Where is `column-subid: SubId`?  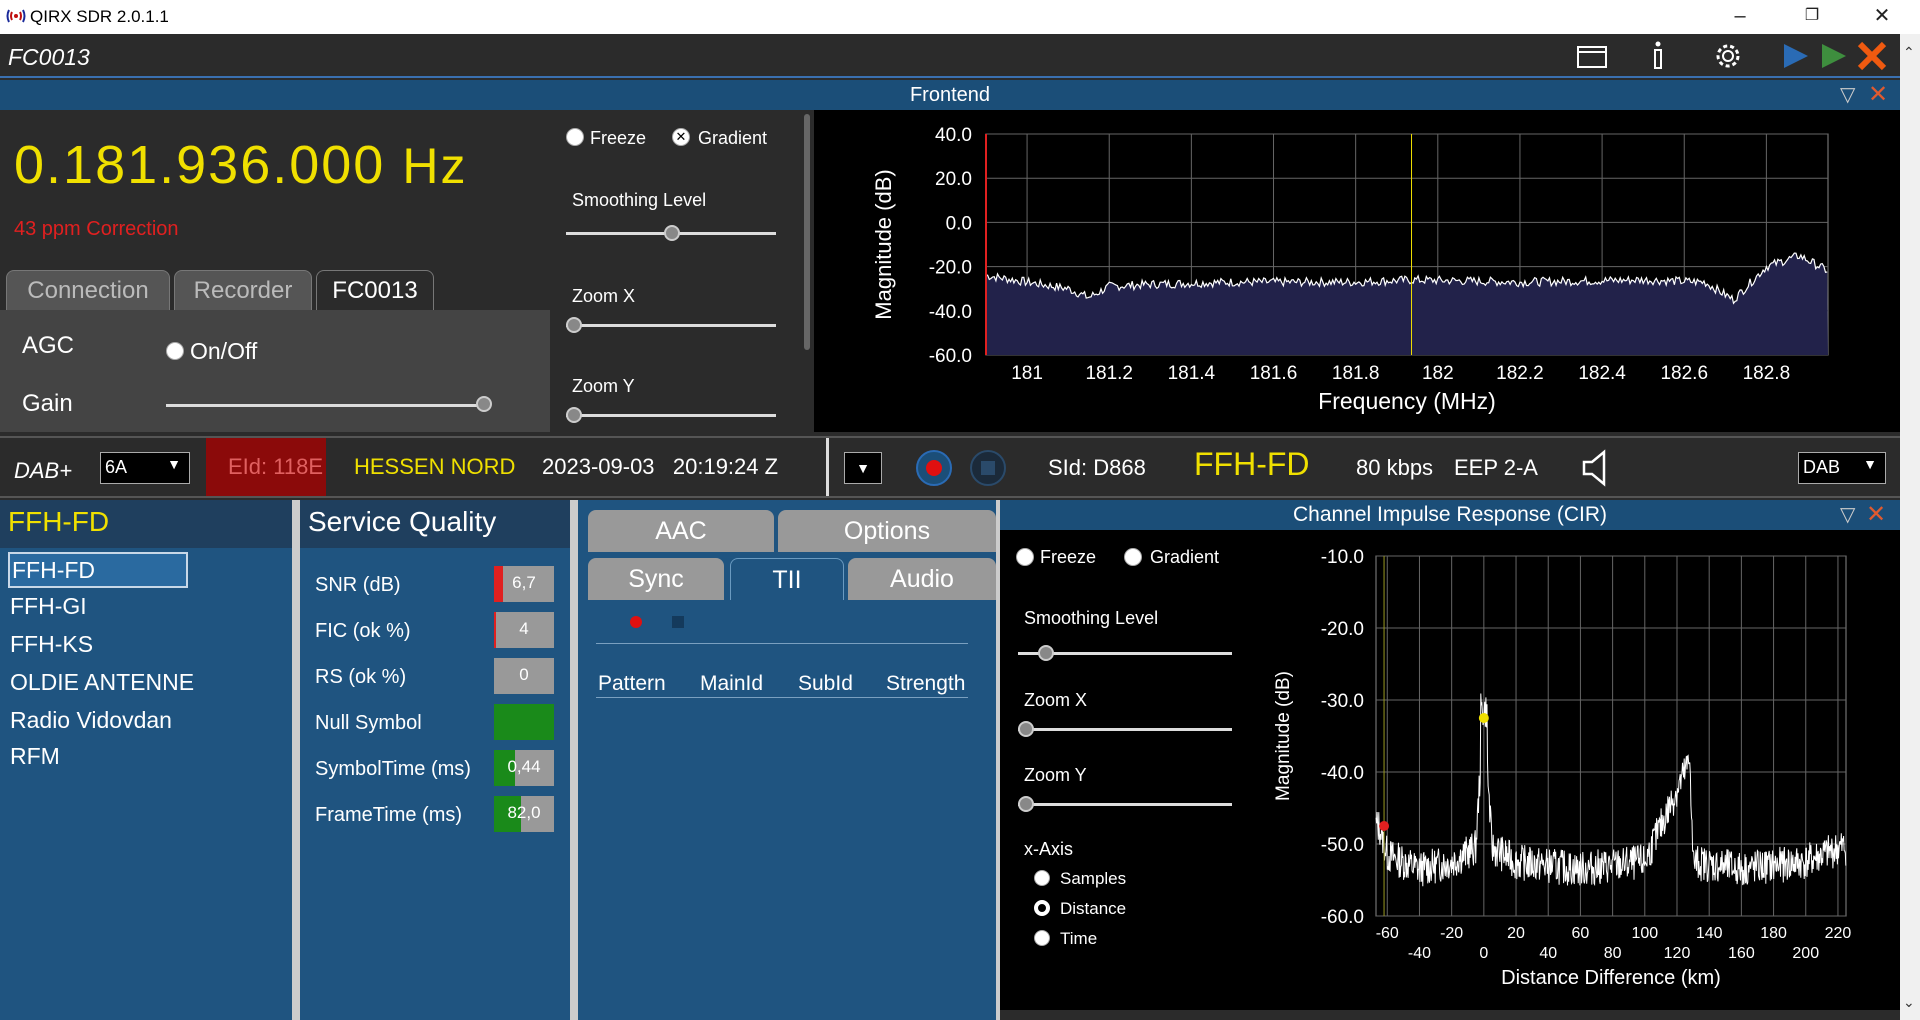 column-subid: SubId is located at coordinates (825, 684).